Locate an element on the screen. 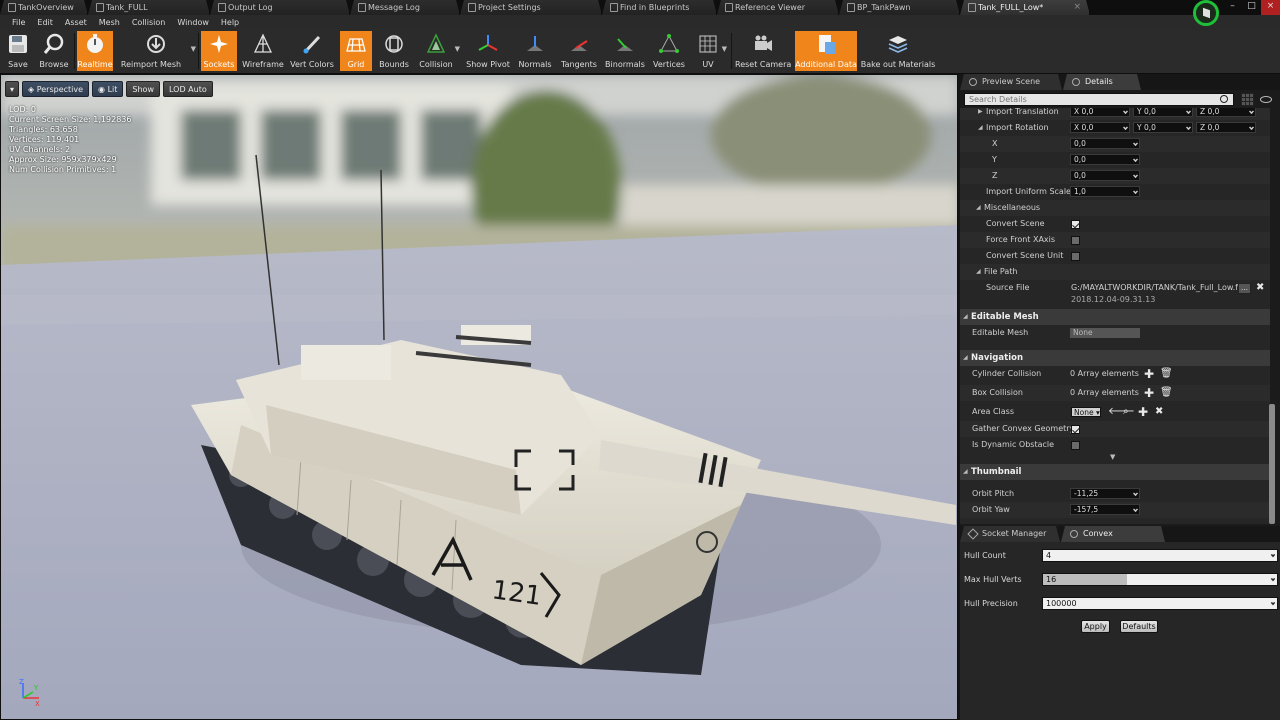 The width and height of the screenshot is (1280, 720). reimport-mesh-button: Reimport Mesh ▼ is located at coordinates (156, 51).